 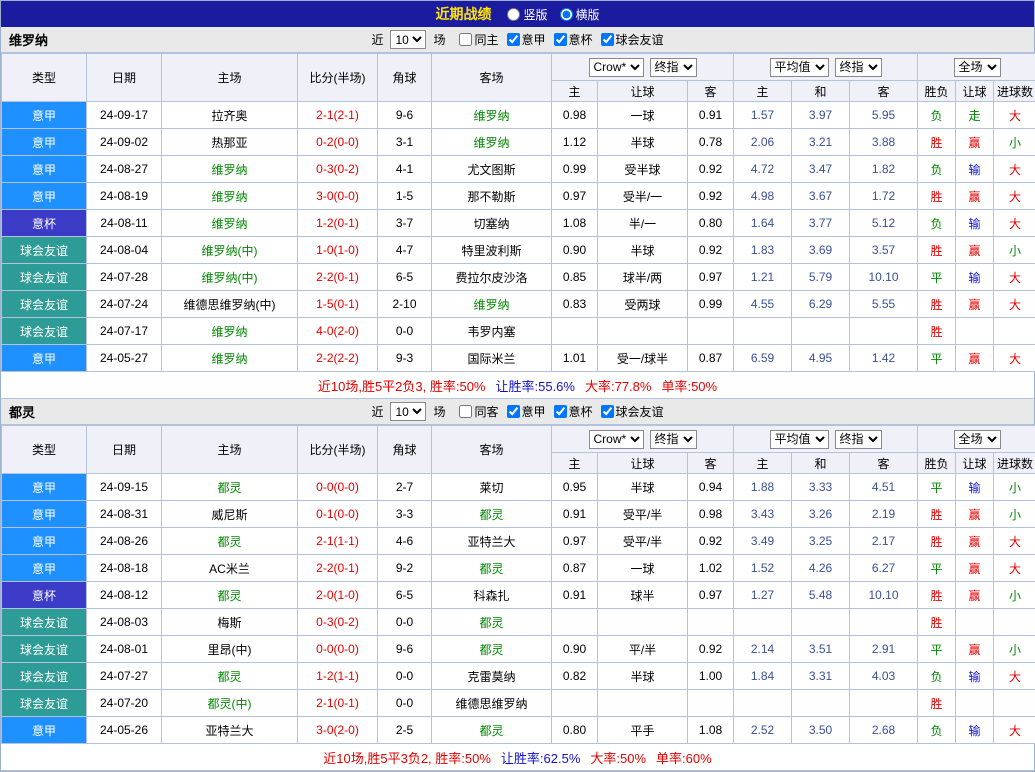 What do you see at coordinates (513, 14) in the screenshot?
I see `layout-radio-vertical-input` at bounding box center [513, 14].